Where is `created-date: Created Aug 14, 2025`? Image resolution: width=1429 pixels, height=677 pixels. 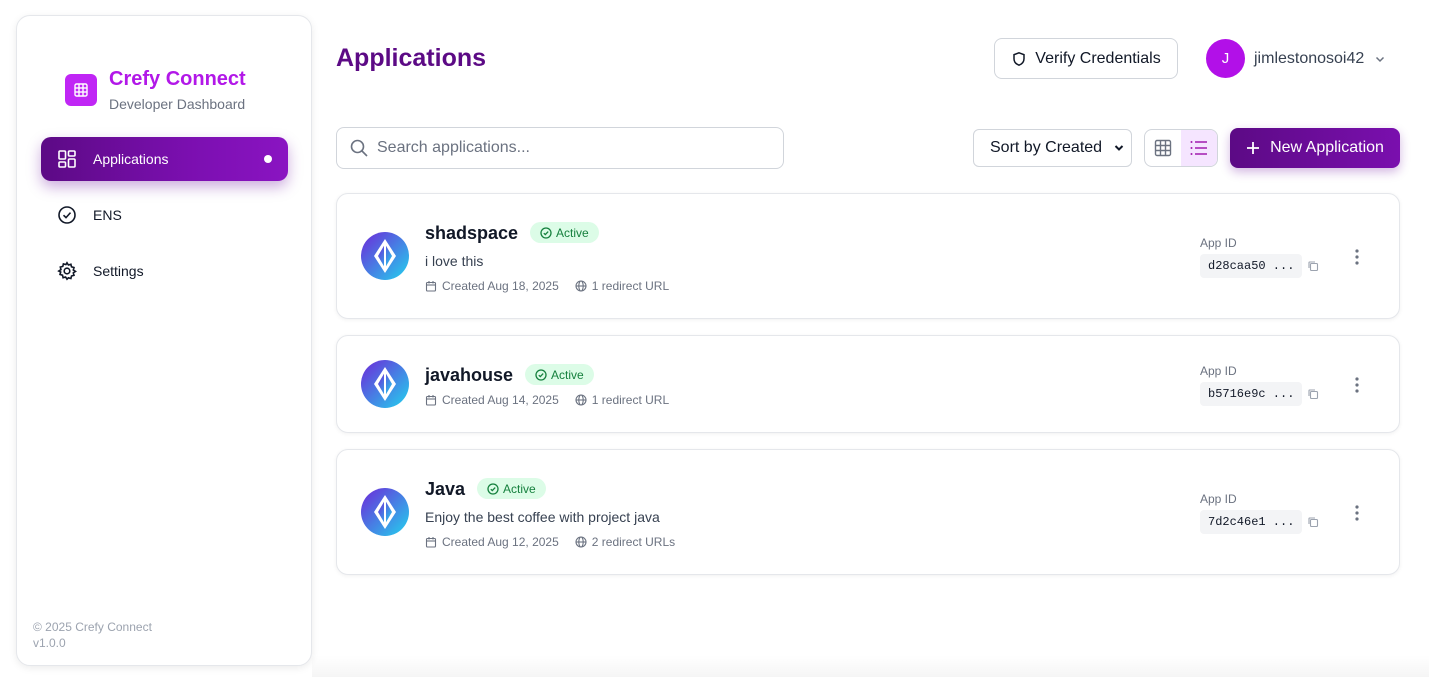
created-date: Created Aug 14, 2025 is located at coordinates (492, 400).